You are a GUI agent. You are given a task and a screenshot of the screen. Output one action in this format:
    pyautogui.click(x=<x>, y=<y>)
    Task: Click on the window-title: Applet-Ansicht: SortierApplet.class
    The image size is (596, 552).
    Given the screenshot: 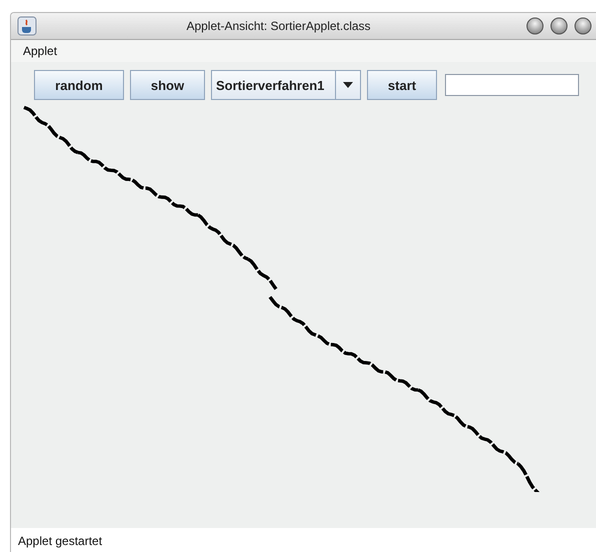 What is the action you would take?
    pyautogui.click(x=278, y=26)
    